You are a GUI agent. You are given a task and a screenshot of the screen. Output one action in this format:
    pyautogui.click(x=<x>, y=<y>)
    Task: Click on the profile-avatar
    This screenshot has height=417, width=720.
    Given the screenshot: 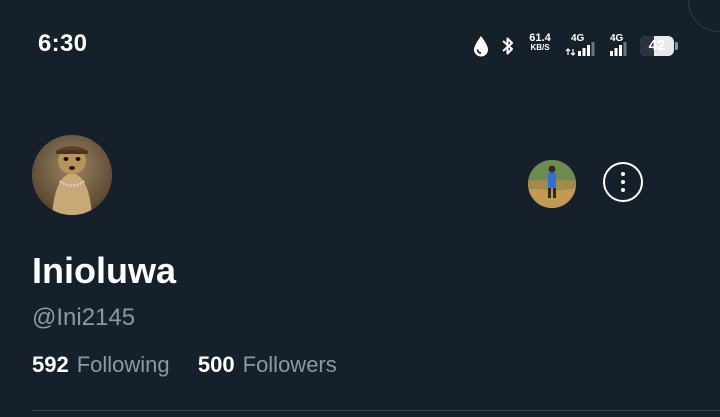 What is the action you would take?
    pyautogui.click(x=72, y=175)
    